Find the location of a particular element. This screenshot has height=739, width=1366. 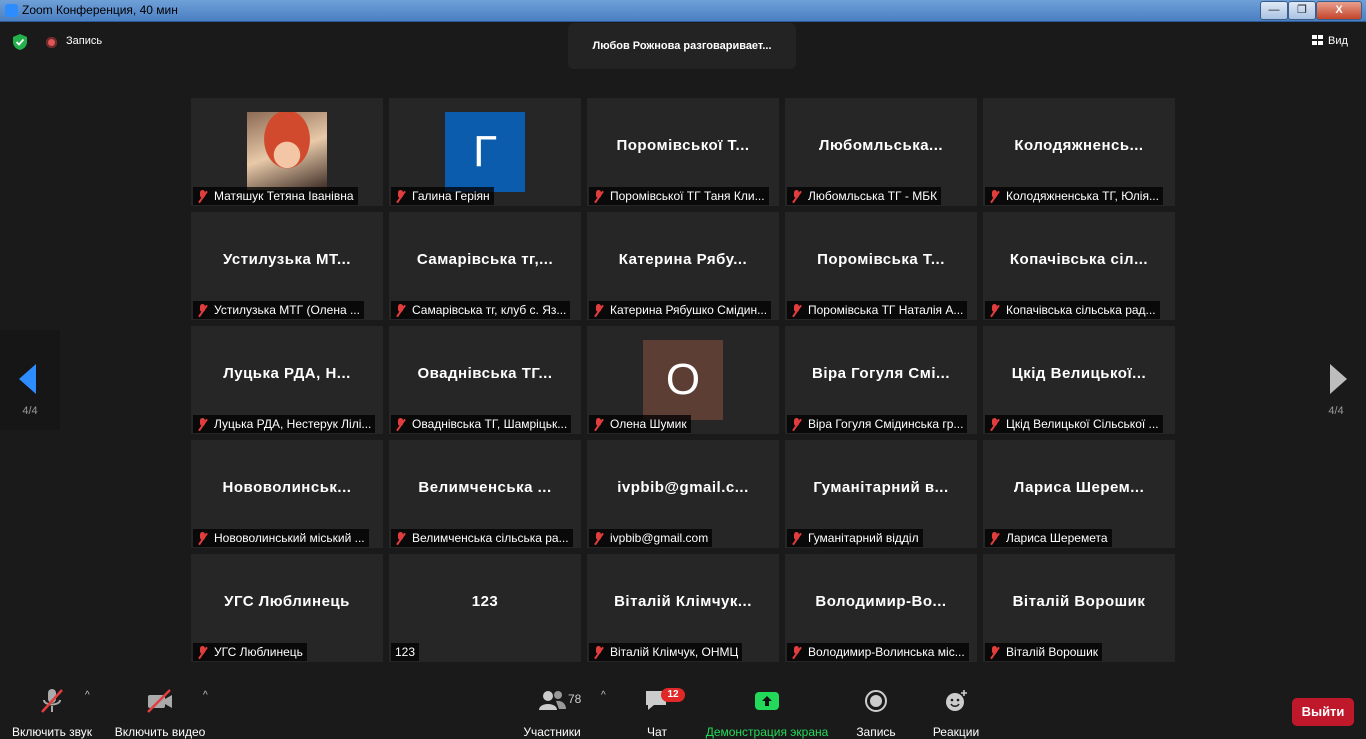

participant-name-label: Олена Шумик is located at coordinates (648, 424).